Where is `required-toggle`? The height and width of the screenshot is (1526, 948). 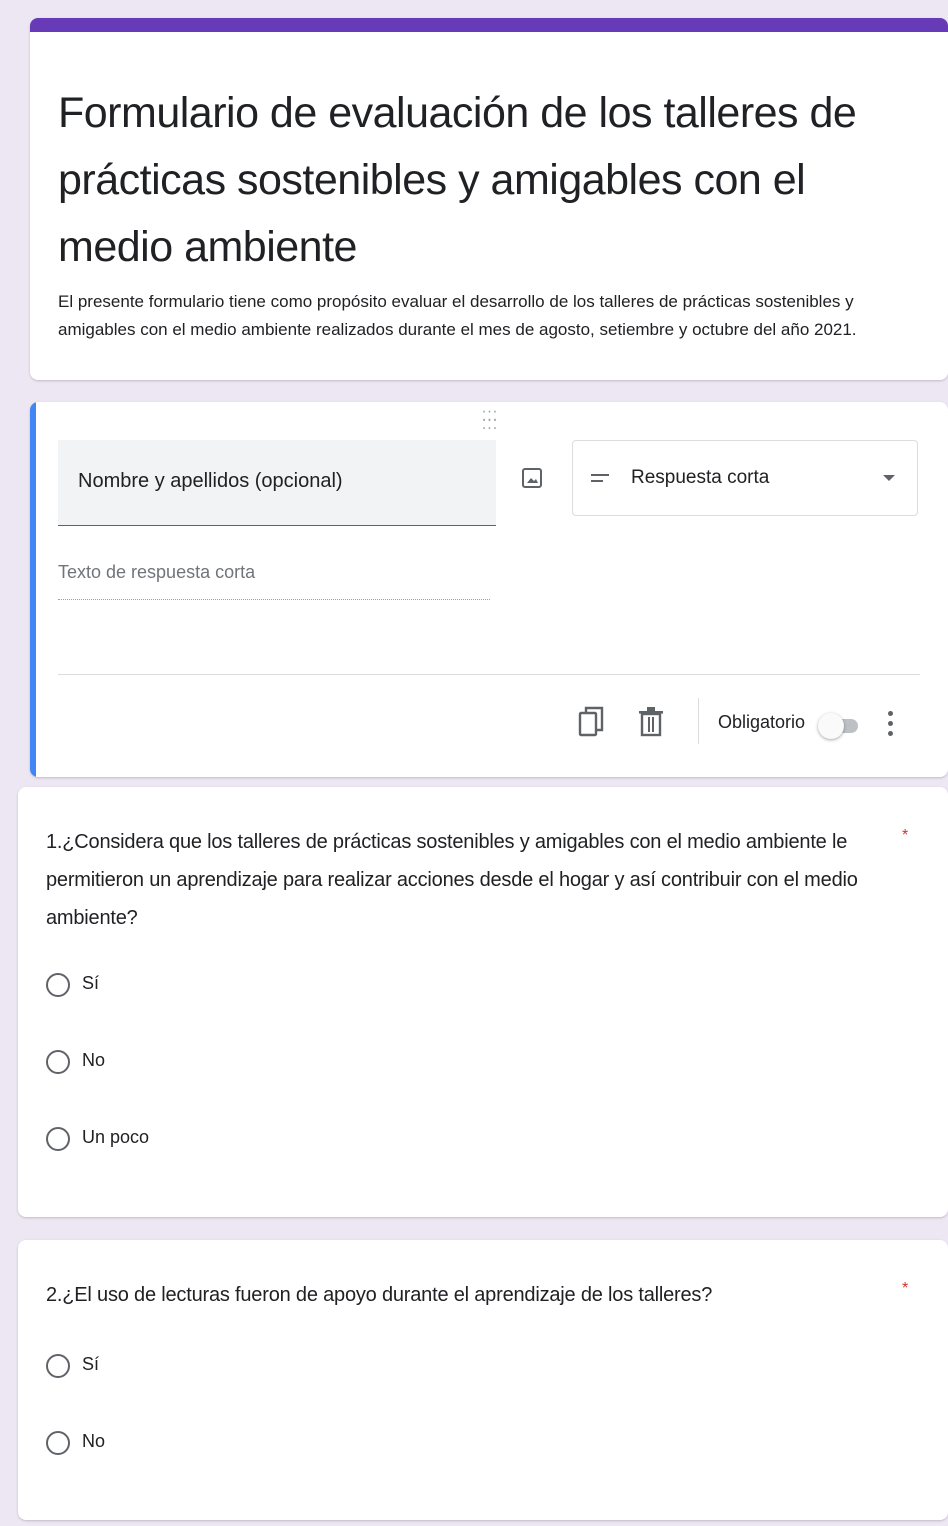
required-toggle is located at coordinates (840, 725).